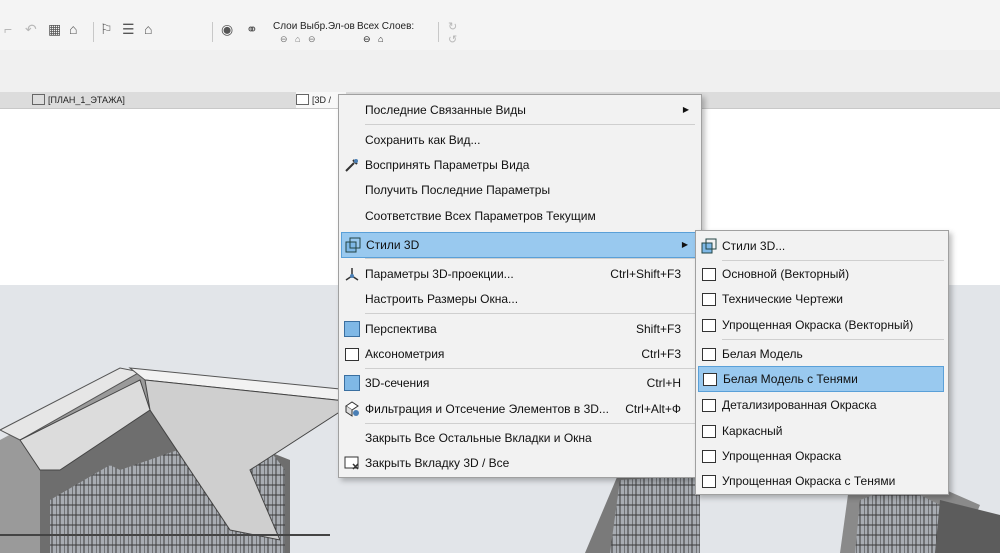  I want to click on submenu-item-simple-shading-vector: Упрощенная Окраска (Векторный), so click(821, 325).